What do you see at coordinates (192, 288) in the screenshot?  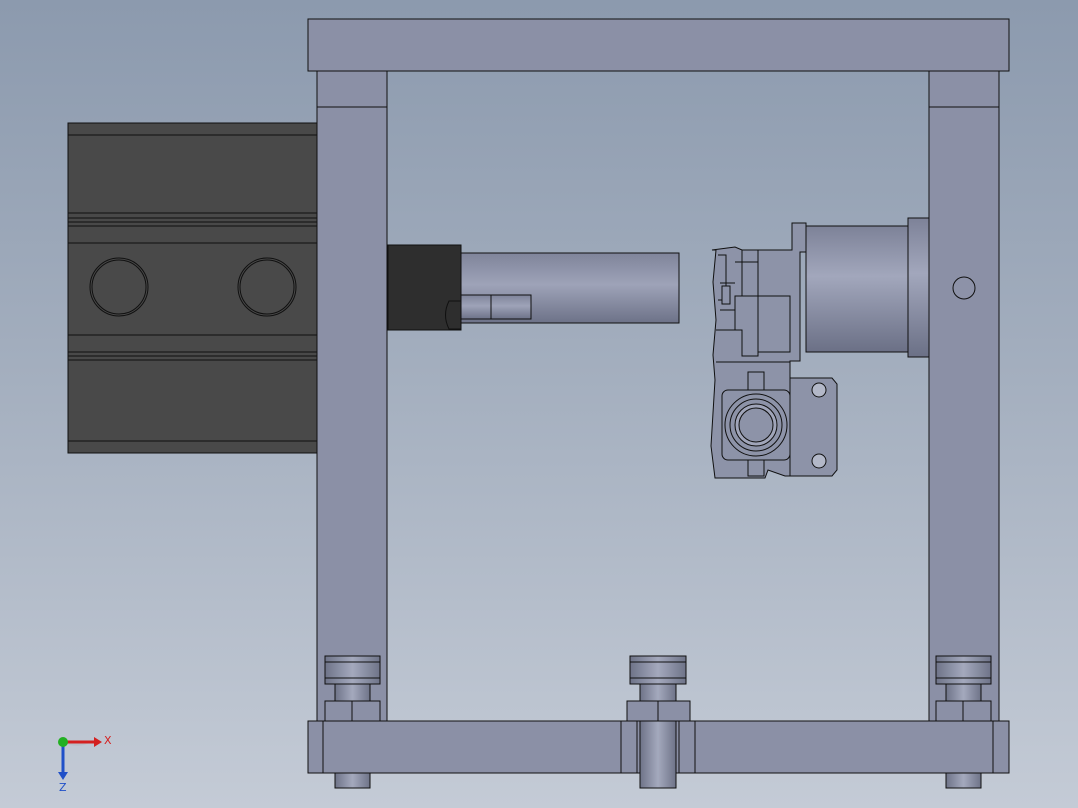 I see `cylinder-body` at bounding box center [192, 288].